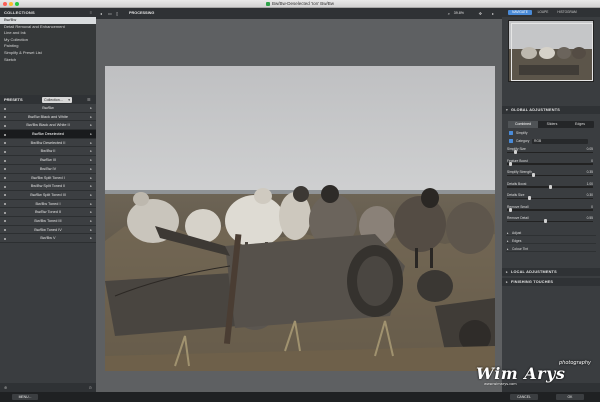  Describe the element at coordinates (523, 124) in the screenshot. I see `tab-combined: Combined` at that location.